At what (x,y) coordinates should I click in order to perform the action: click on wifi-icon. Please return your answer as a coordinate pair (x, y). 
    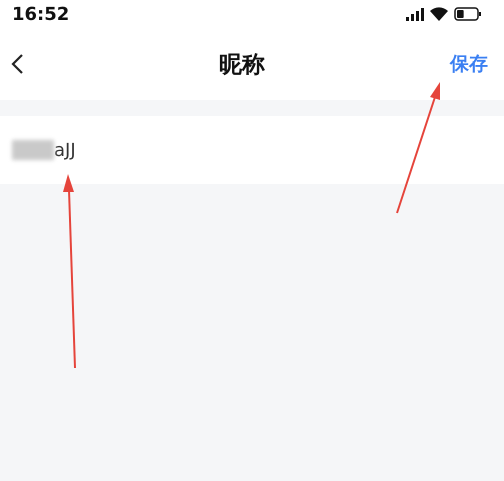
    Looking at the image, I should click on (439, 14).